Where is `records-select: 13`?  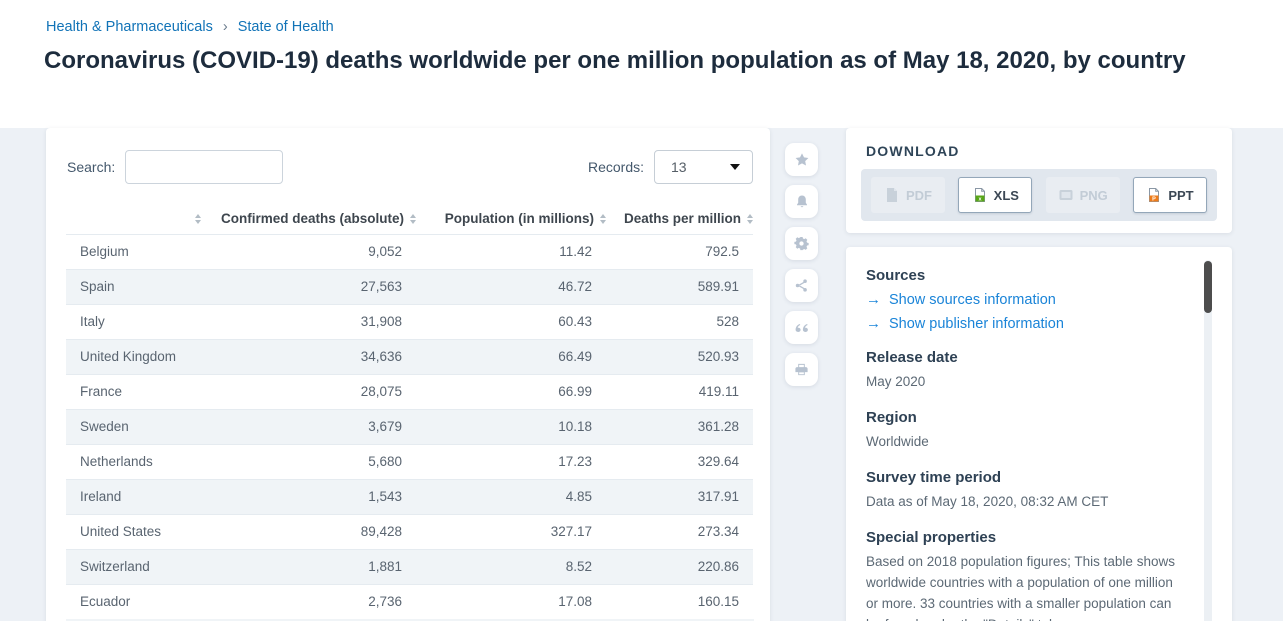
records-select: 13 is located at coordinates (703, 167).